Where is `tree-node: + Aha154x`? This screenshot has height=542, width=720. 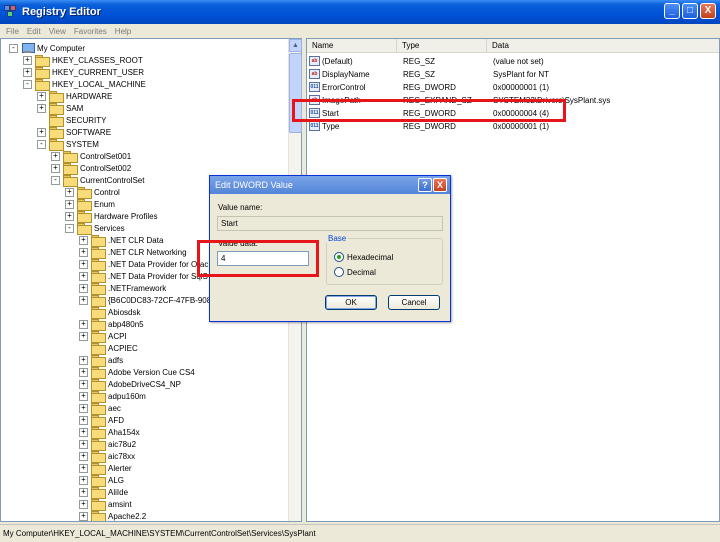 tree-node: + Aha154x is located at coordinates (109, 432).